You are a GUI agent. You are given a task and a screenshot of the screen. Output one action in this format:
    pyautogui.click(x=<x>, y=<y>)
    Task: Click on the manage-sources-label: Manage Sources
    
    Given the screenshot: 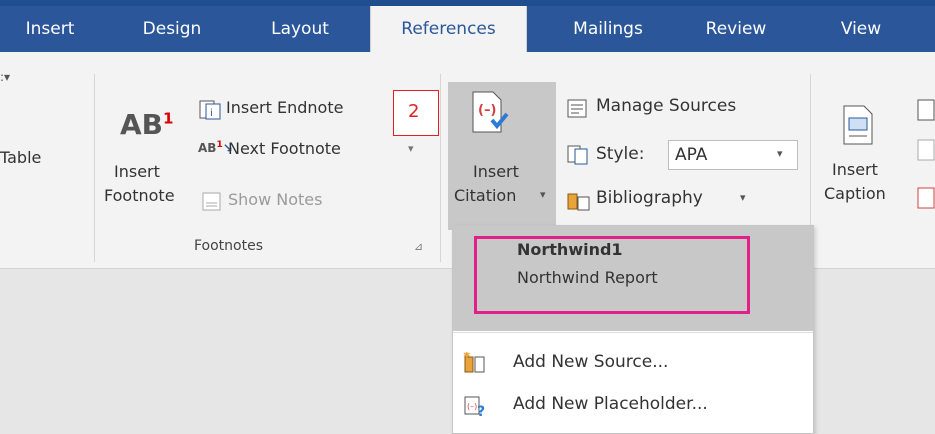 What is the action you would take?
    pyautogui.click(x=666, y=106)
    